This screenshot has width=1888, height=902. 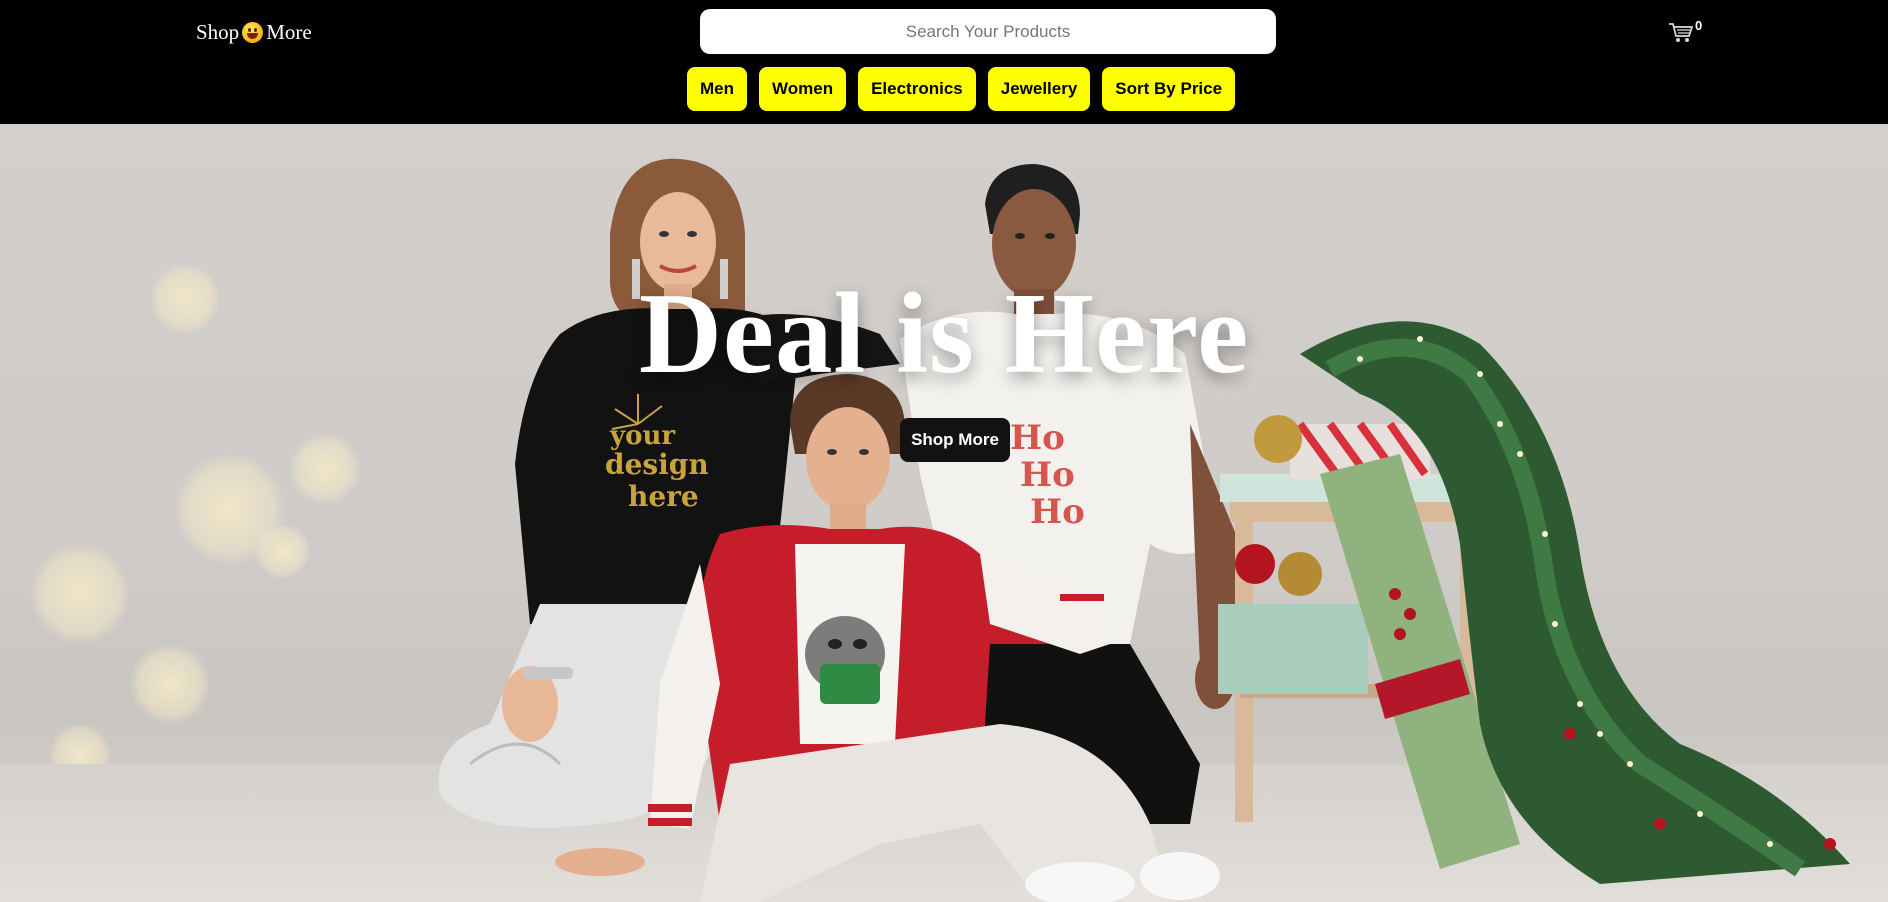 What do you see at coordinates (657, 464) in the screenshot?
I see `svg-text: design` at bounding box center [657, 464].